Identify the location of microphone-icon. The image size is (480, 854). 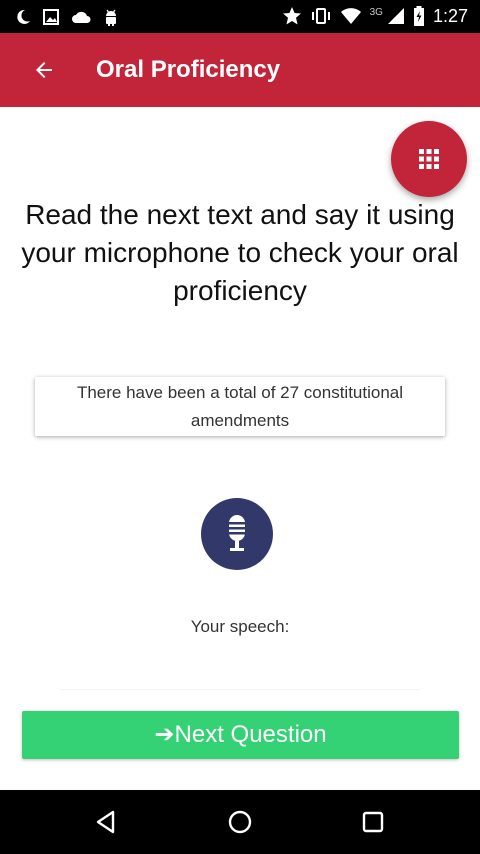
(237, 534).